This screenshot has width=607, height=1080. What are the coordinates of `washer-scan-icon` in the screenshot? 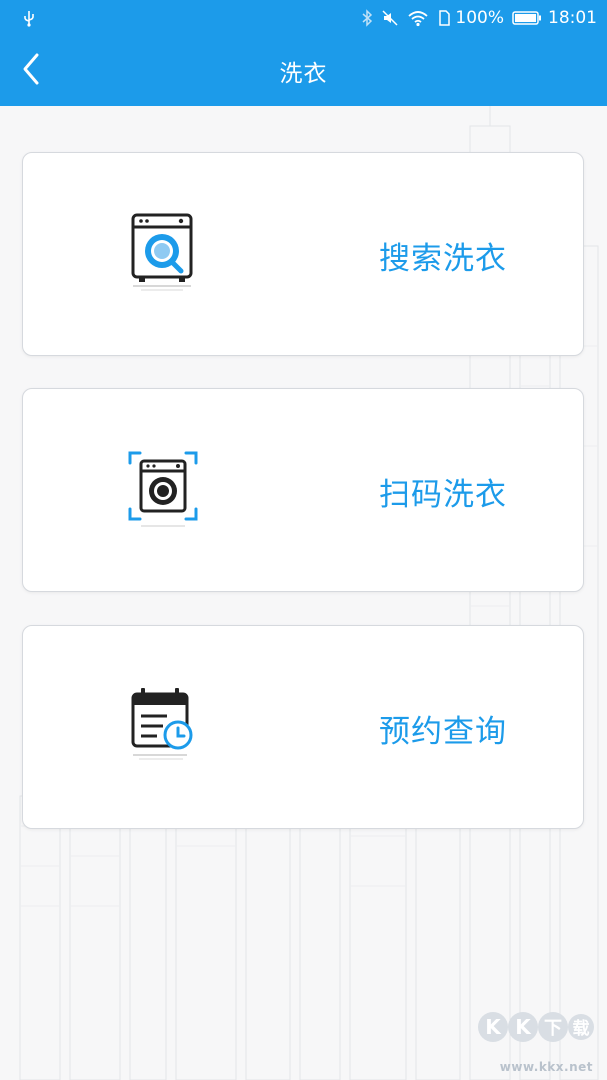 It's located at (163, 489).